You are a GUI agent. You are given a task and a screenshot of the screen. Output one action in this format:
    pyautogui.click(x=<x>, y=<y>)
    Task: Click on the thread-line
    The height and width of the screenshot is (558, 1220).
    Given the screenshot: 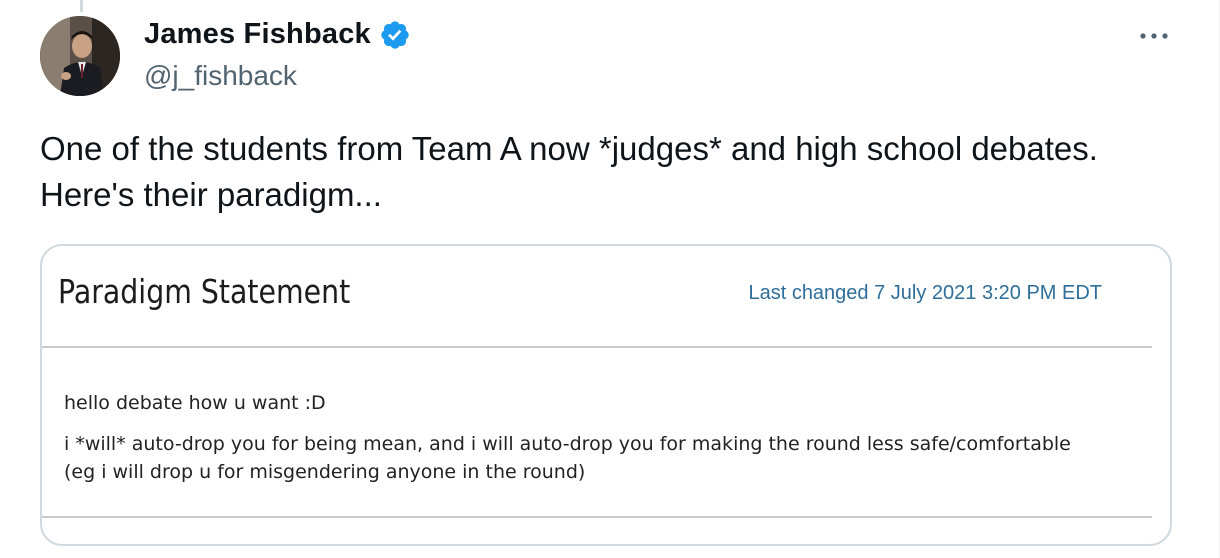 What is the action you would take?
    pyautogui.click(x=81, y=6)
    